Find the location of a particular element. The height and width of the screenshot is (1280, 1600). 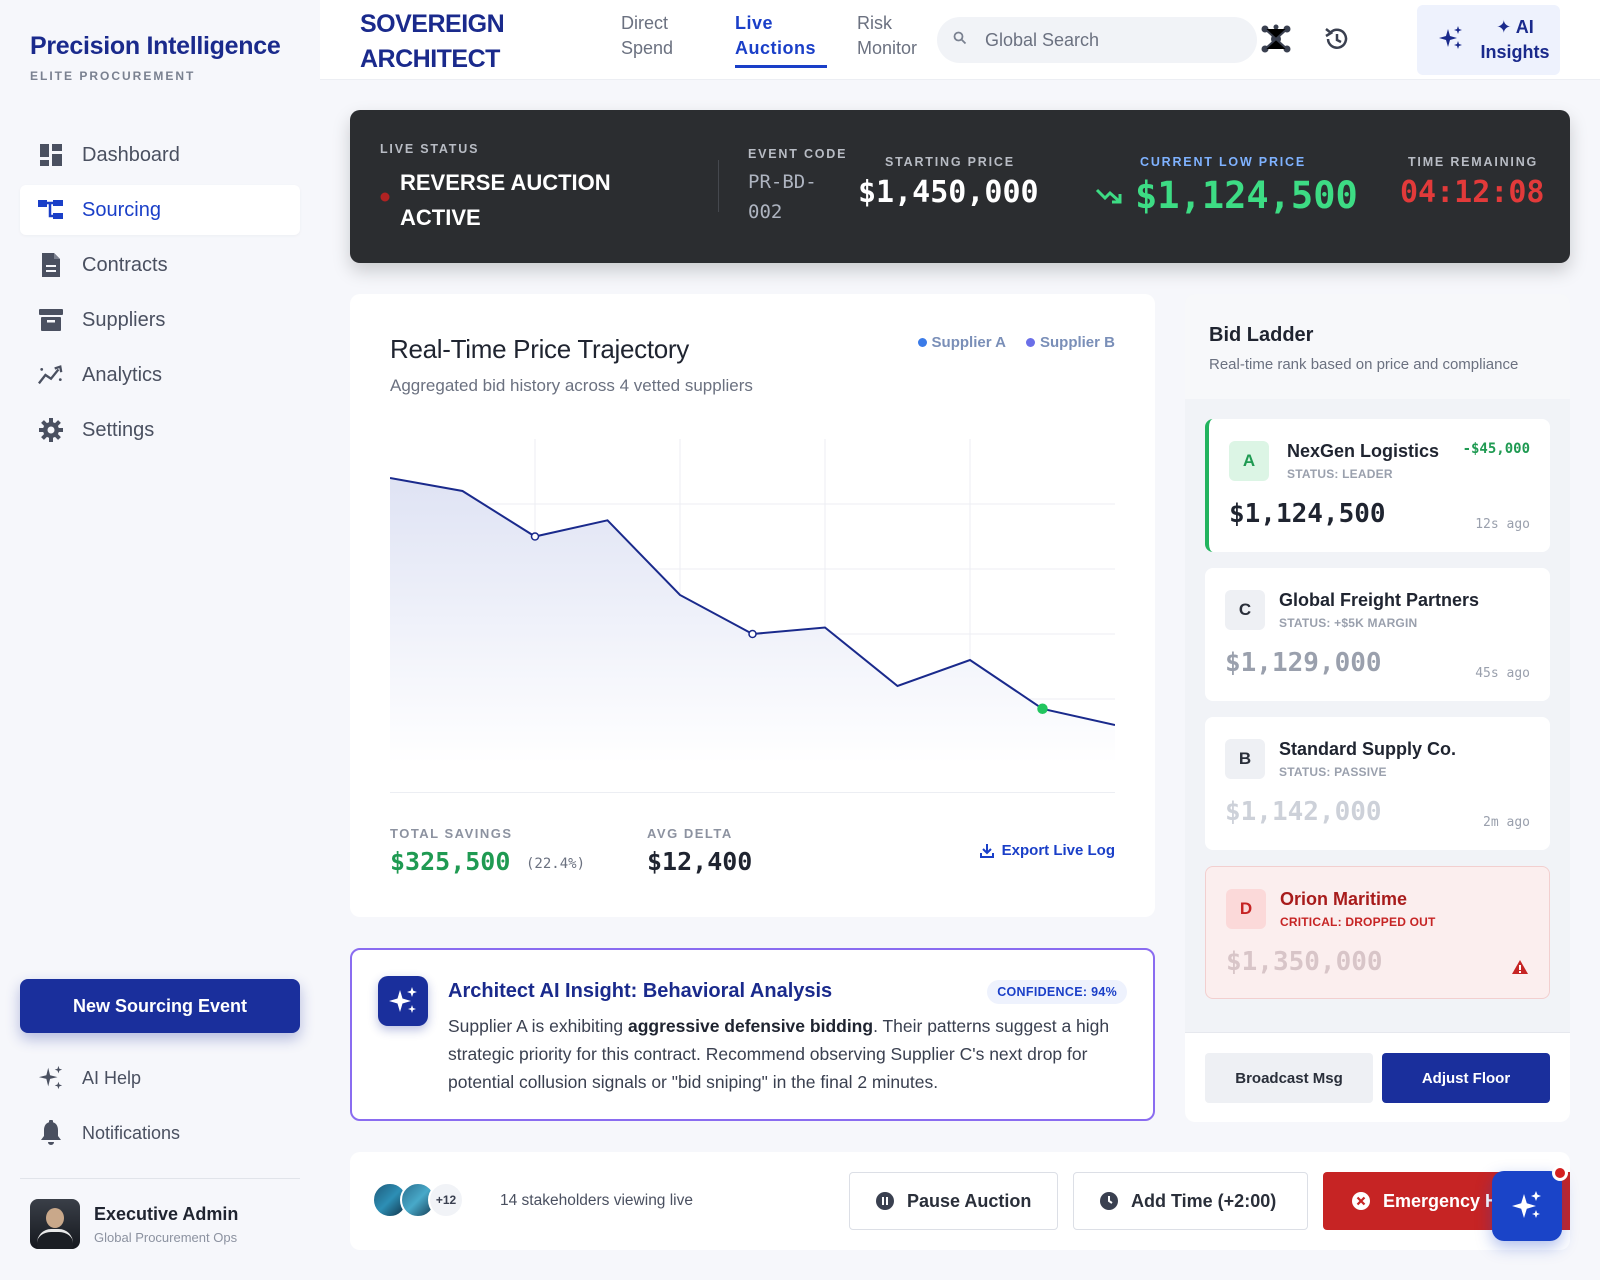

sidebar-item-contracts: Contracts is located at coordinates (160, 265).